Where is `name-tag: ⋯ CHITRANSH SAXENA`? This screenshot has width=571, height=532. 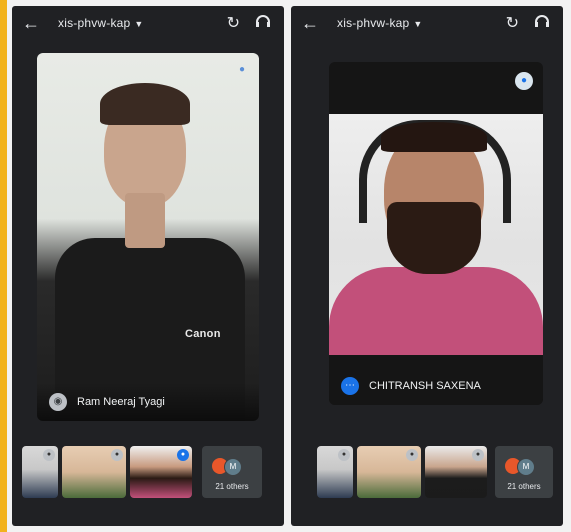
name-tag: ⋯ CHITRANSH SAXENA is located at coordinates (436, 386).